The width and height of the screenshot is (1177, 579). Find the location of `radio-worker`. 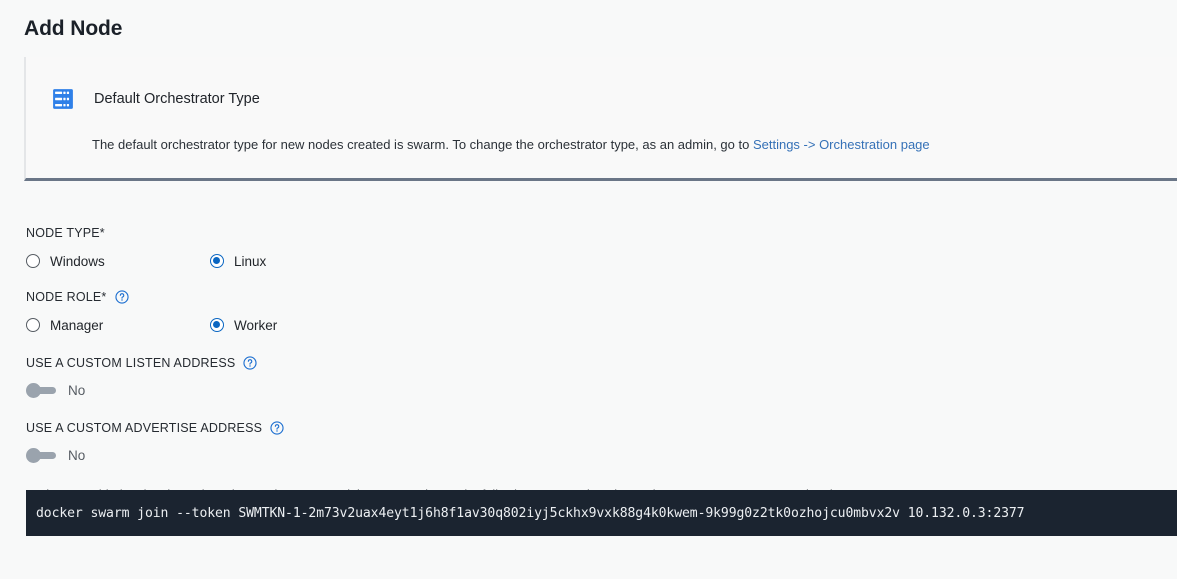

radio-worker is located at coordinates (217, 325).